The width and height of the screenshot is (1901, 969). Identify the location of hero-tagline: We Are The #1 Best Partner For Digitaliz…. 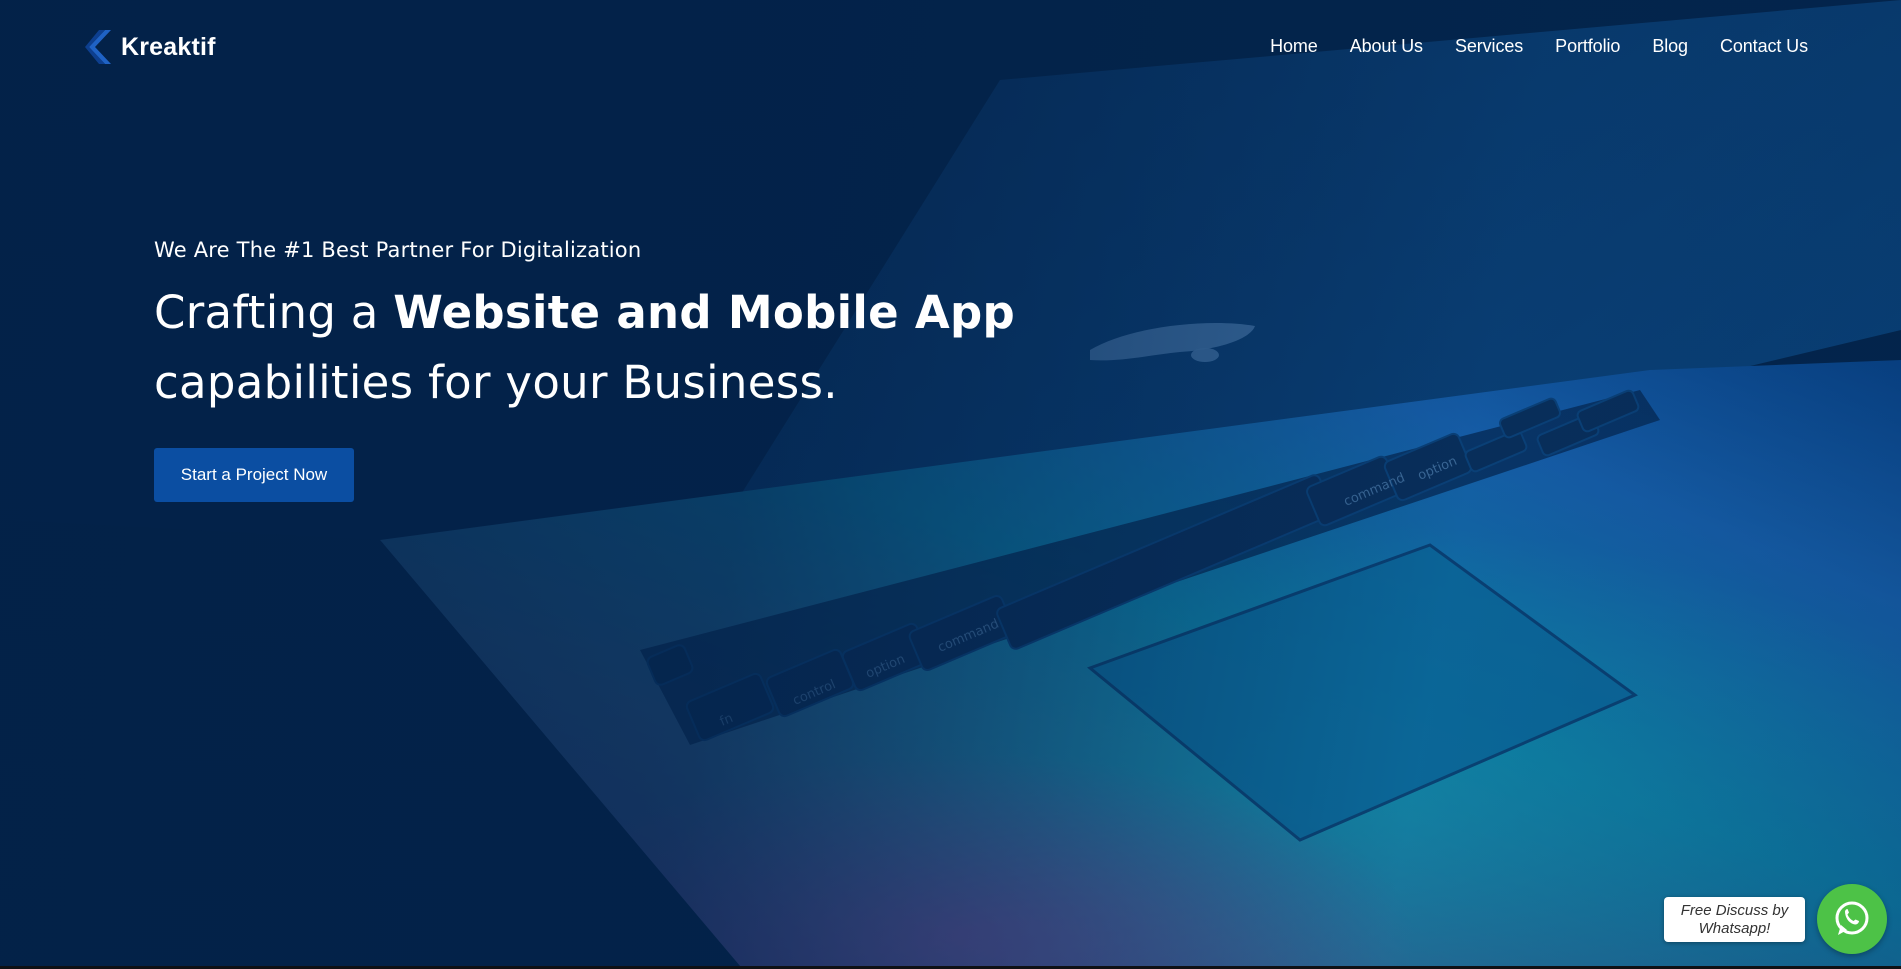
(398, 250).